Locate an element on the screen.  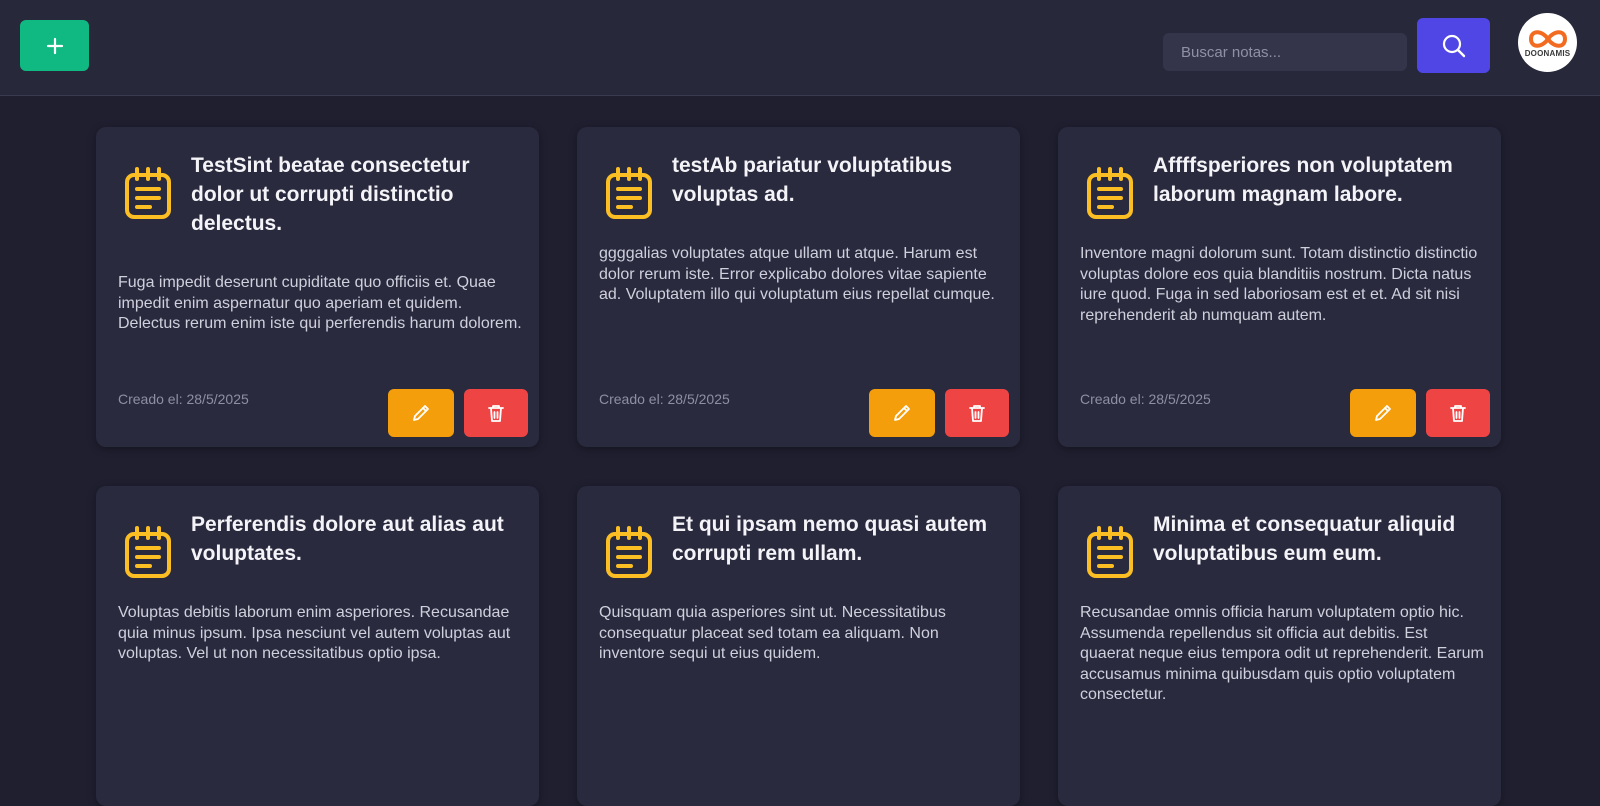
search-button is located at coordinates (1453, 45).